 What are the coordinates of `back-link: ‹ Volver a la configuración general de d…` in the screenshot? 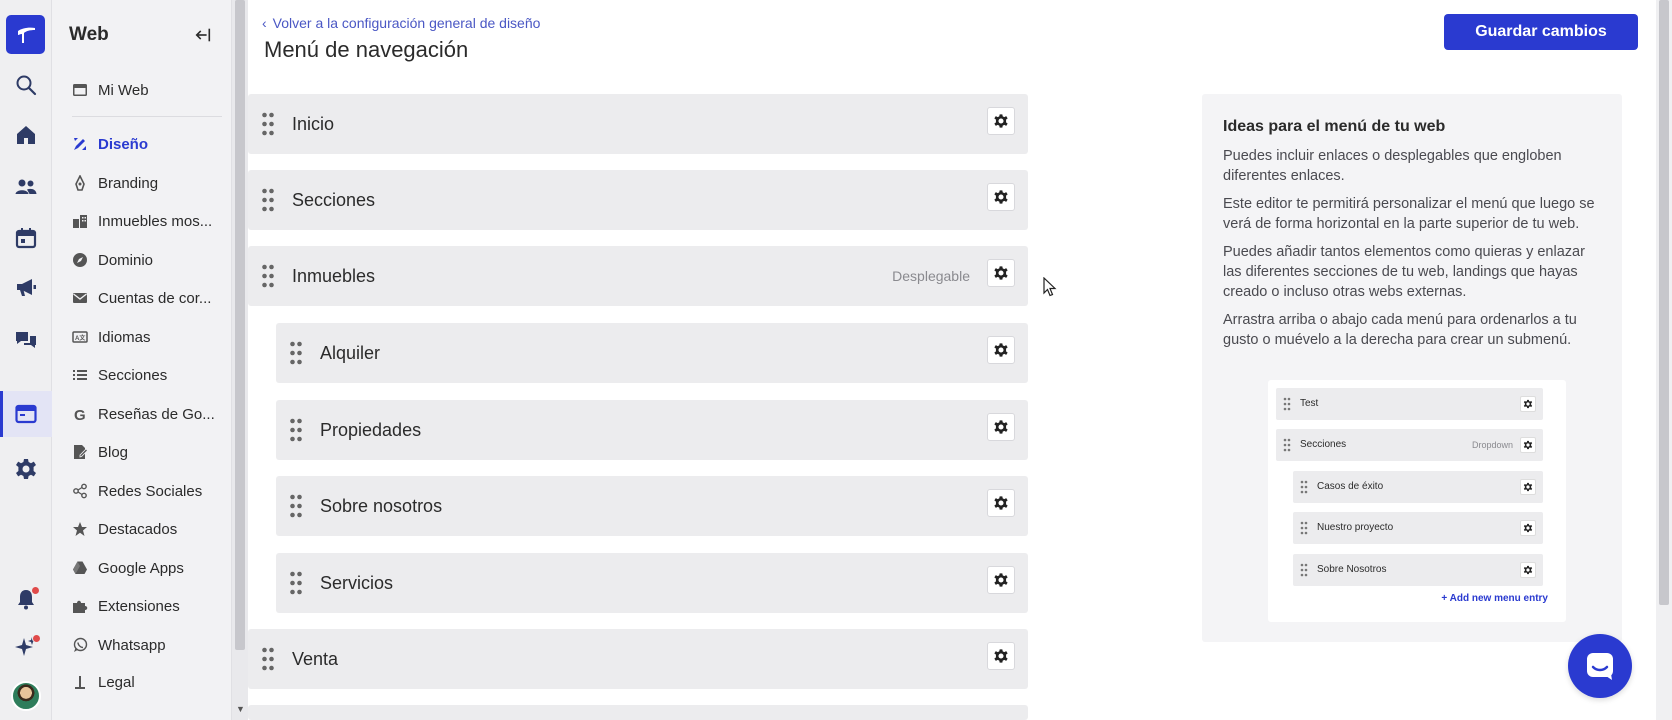 It's located at (401, 23).